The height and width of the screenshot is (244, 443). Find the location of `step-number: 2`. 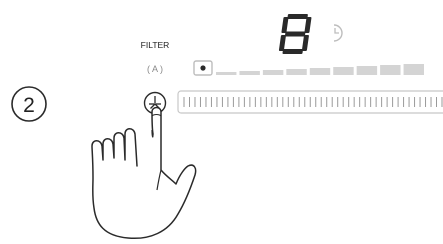

step-number: 2 is located at coordinates (29, 105).